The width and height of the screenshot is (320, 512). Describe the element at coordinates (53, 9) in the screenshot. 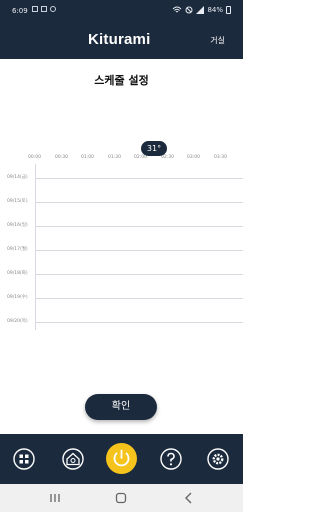

I see `download-icon` at that location.